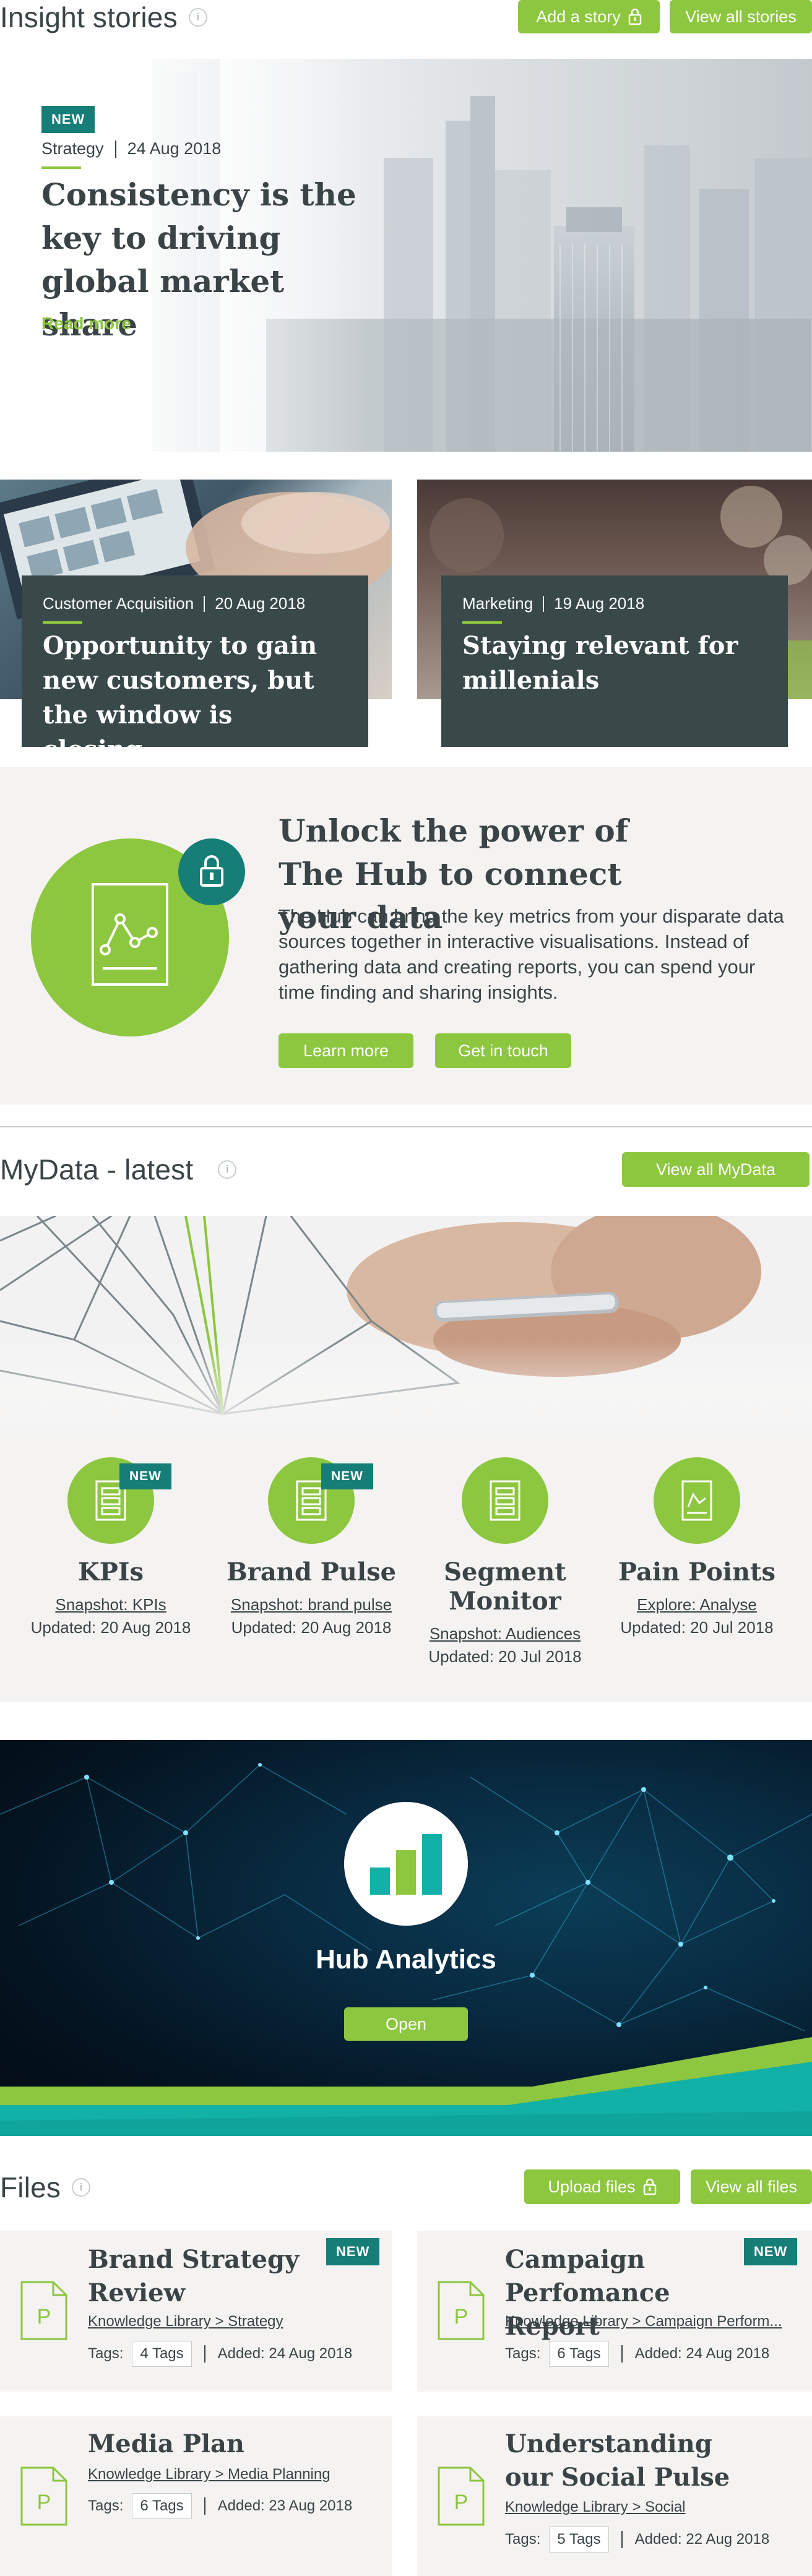 The image size is (812, 2576). What do you see at coordinates (610, 663) in the screenshot?
I see `story-card-headline: Staying relevant for millenials` at bounding box center [610, 663].